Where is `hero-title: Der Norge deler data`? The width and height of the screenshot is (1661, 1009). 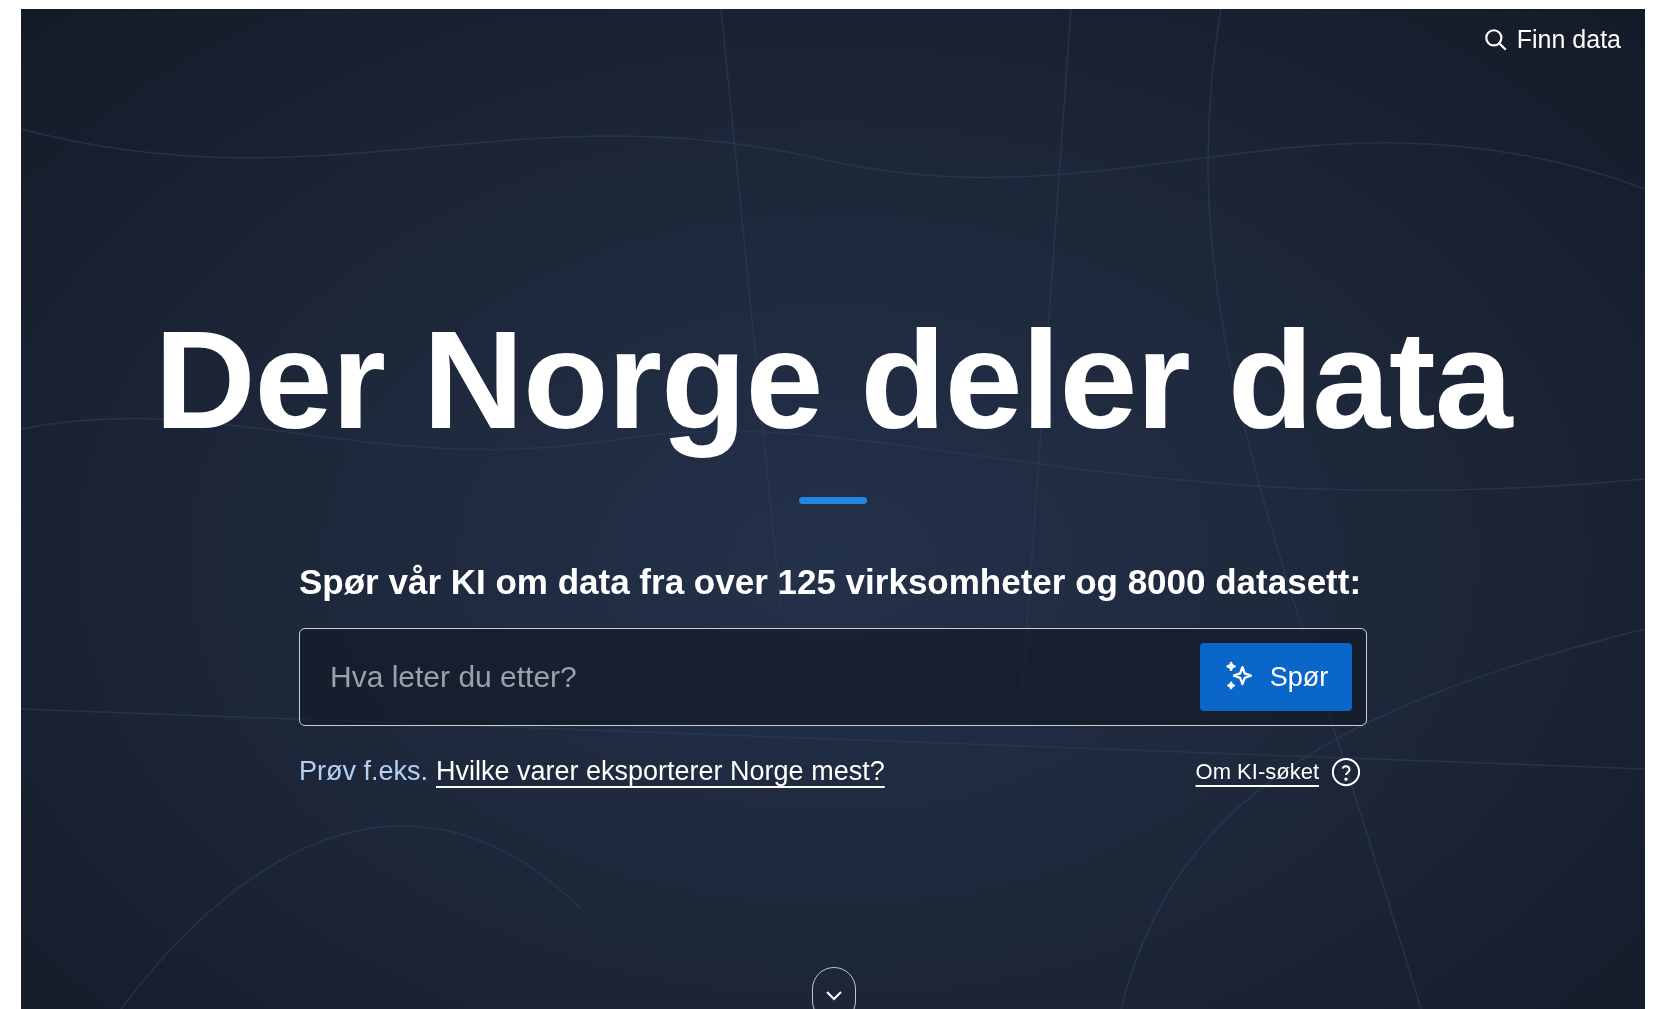 hero-title: Der Norge deler data is located at coordinates (833, 380).